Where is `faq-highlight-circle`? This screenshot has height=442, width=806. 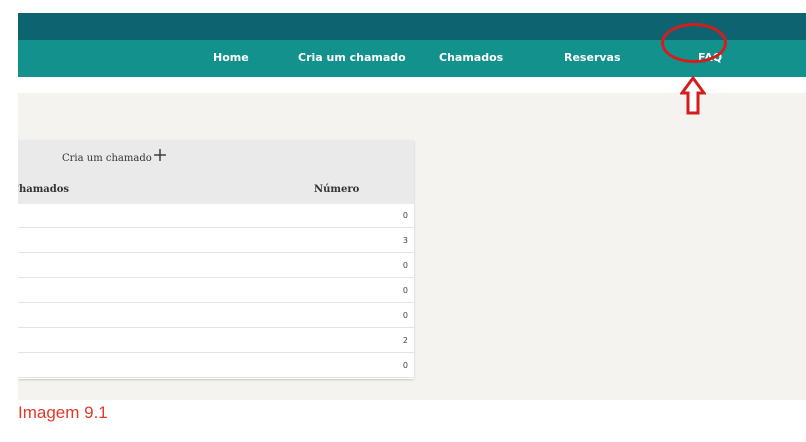 faq-highlight-circle is located at coordinates (694, 43).